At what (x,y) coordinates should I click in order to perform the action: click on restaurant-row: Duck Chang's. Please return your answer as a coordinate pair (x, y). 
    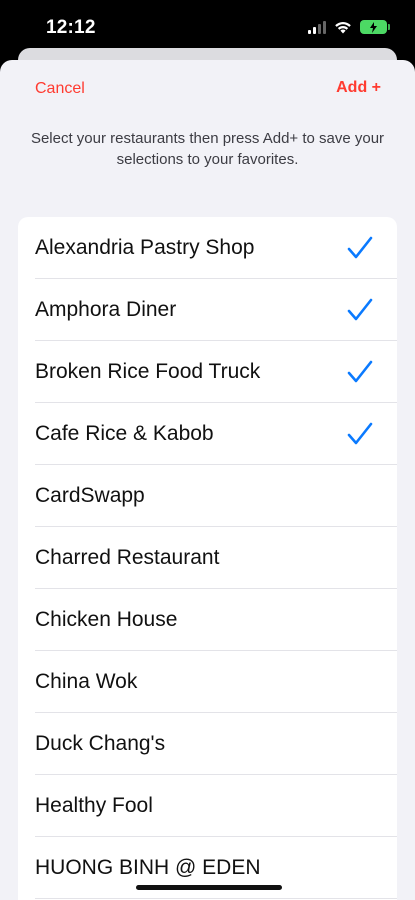
    Looking at the image, I should click on (207, 744).